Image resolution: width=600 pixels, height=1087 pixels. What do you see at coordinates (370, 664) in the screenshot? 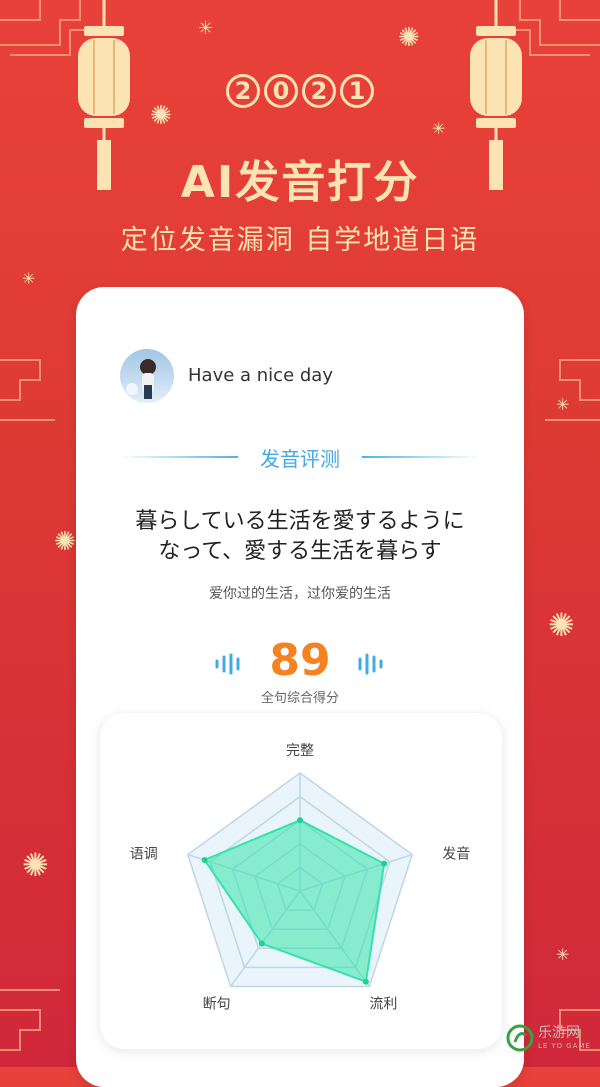
I see `soundwave-right-icon` at bounding box center [370, 664].